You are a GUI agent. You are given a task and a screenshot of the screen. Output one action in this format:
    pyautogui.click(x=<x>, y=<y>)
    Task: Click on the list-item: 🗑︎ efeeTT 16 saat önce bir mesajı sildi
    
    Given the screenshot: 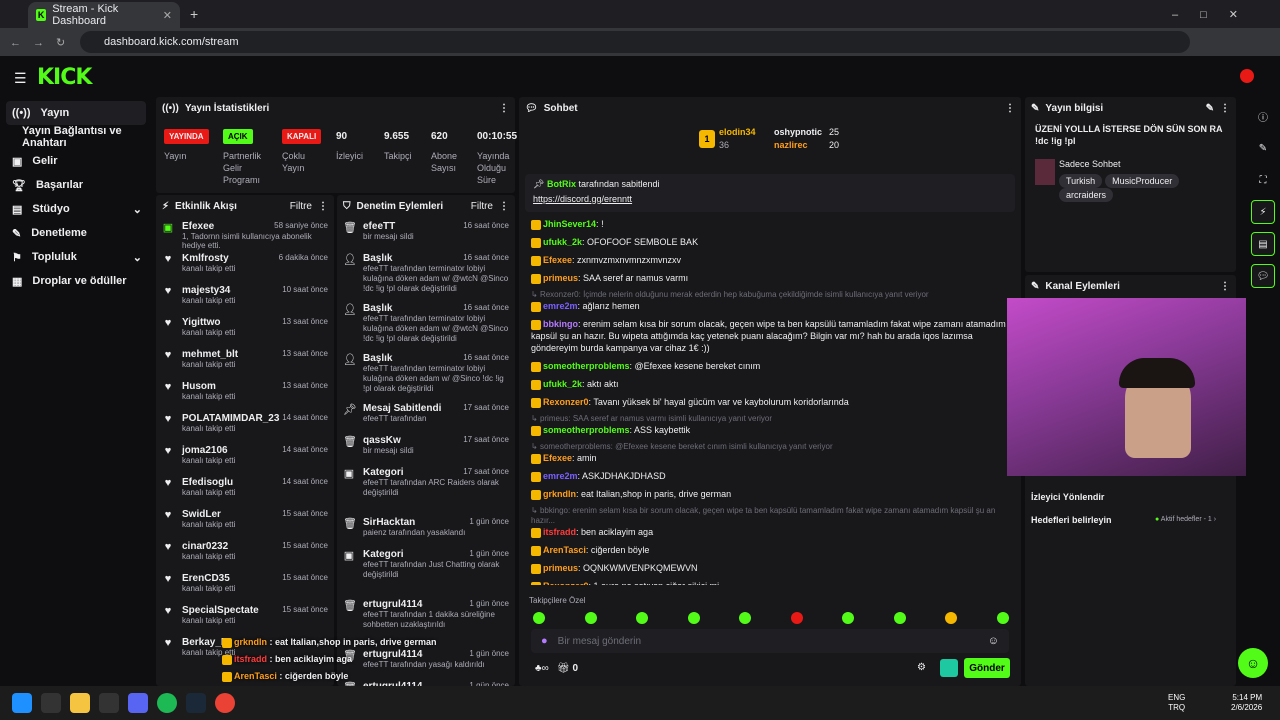 What is the action you would take?
    pyautogui.click(x=426, y=233)
    